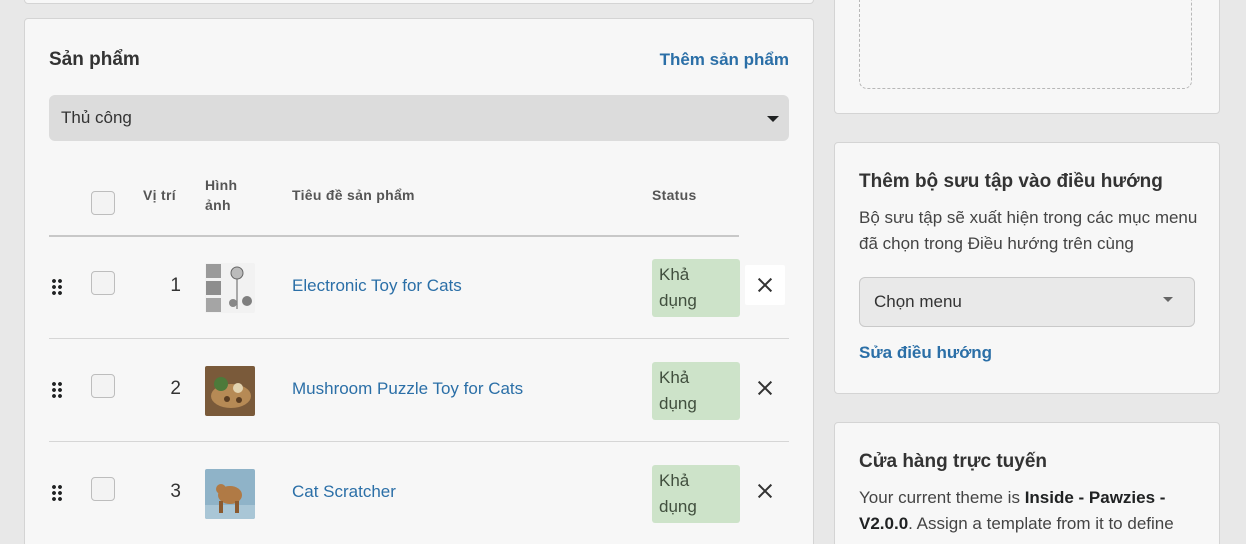 This screenshot has height=544, width=1246. I want to click on product-title-link: Electronic Toy for Cats, so click(377, 286).